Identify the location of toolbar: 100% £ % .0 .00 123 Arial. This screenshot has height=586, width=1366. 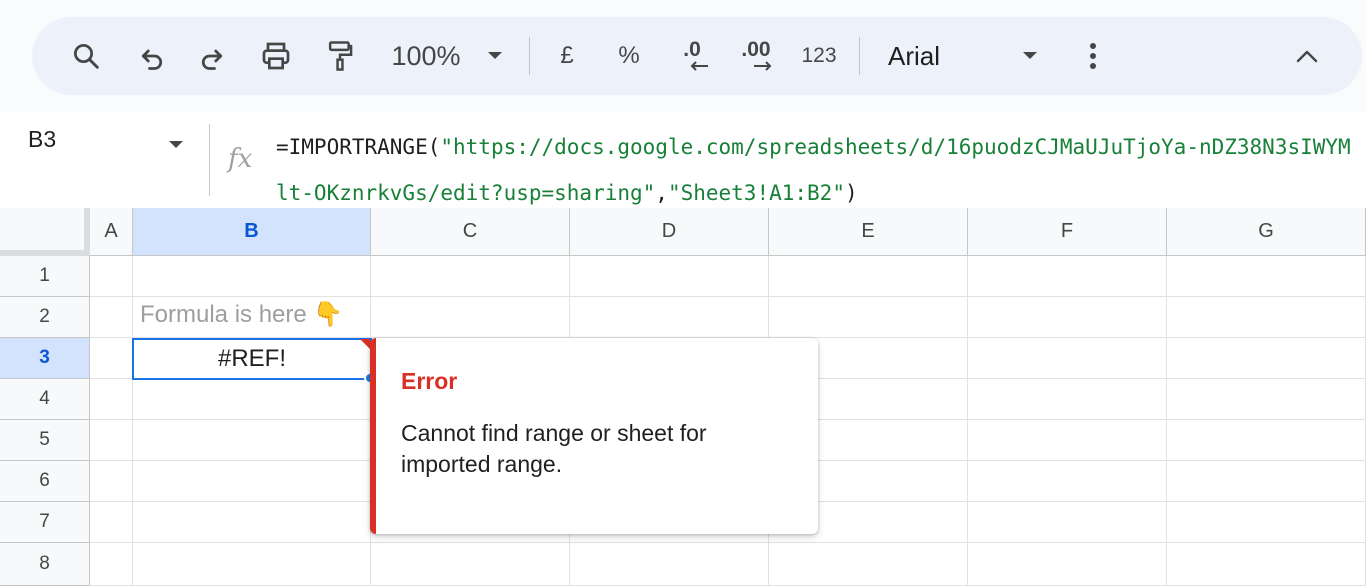
(697, 56).